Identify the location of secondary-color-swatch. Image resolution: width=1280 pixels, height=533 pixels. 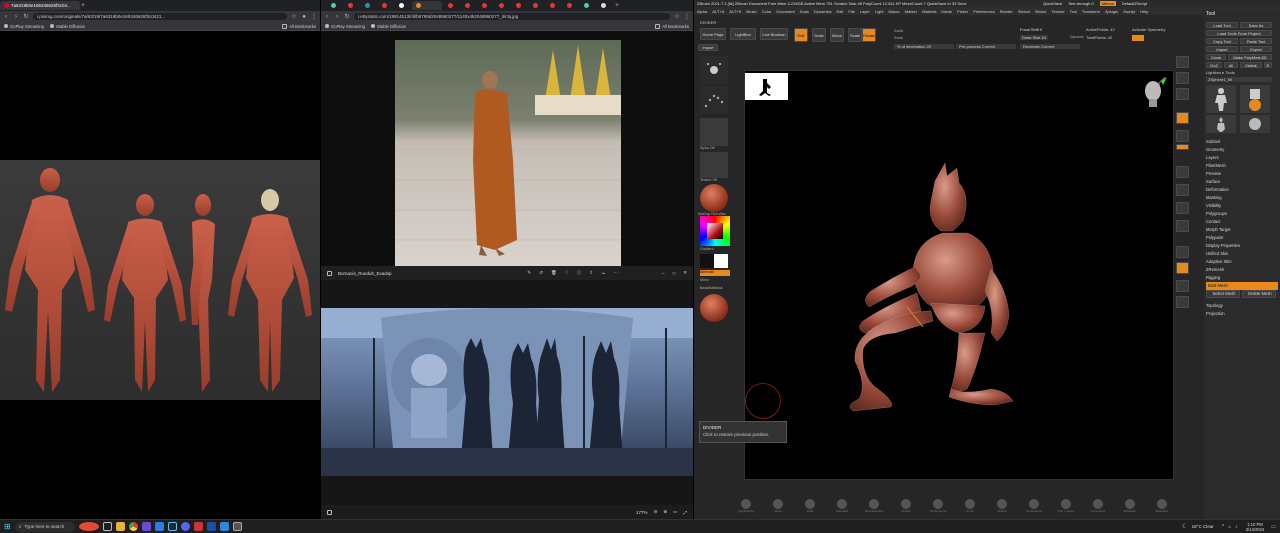
(721, 261).